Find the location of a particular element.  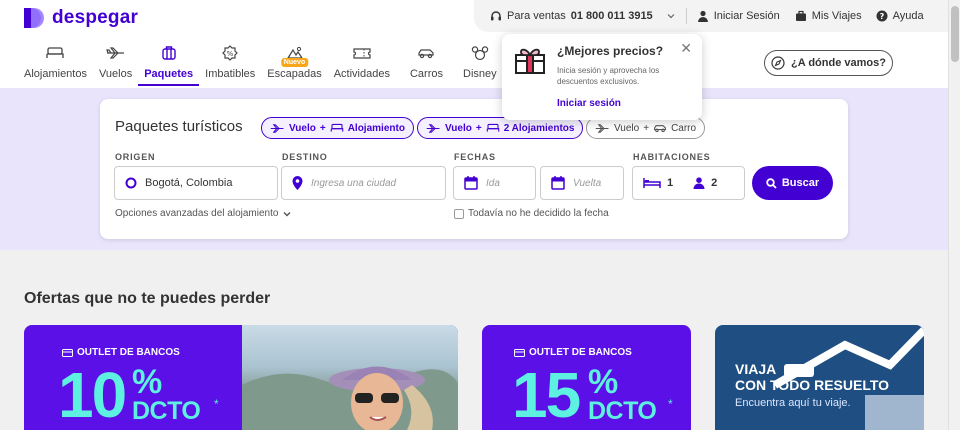

advanced-options-toggle: Opciones avanzadas del alojamiento is located at coordinates (203, 213).